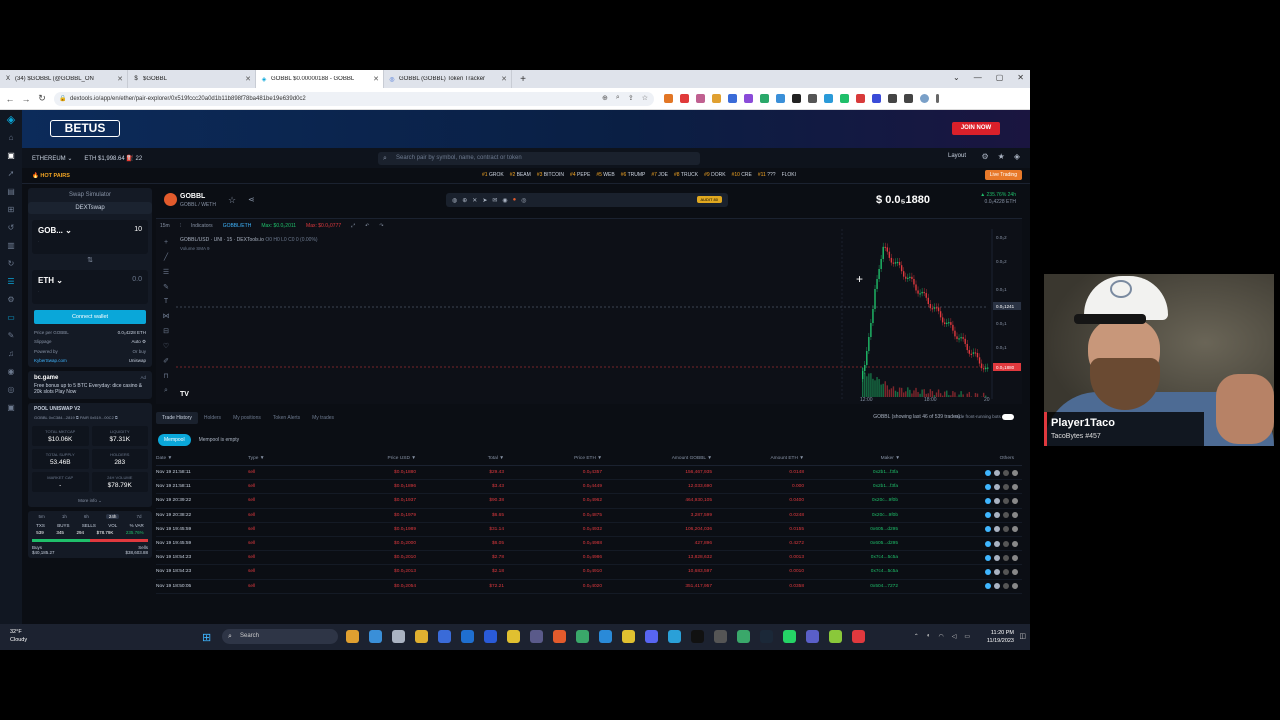  What do you see at coordinates (11, 209) in the screenshot?
I see `grid-icon: ⊞` at bounding box center [11, 209].